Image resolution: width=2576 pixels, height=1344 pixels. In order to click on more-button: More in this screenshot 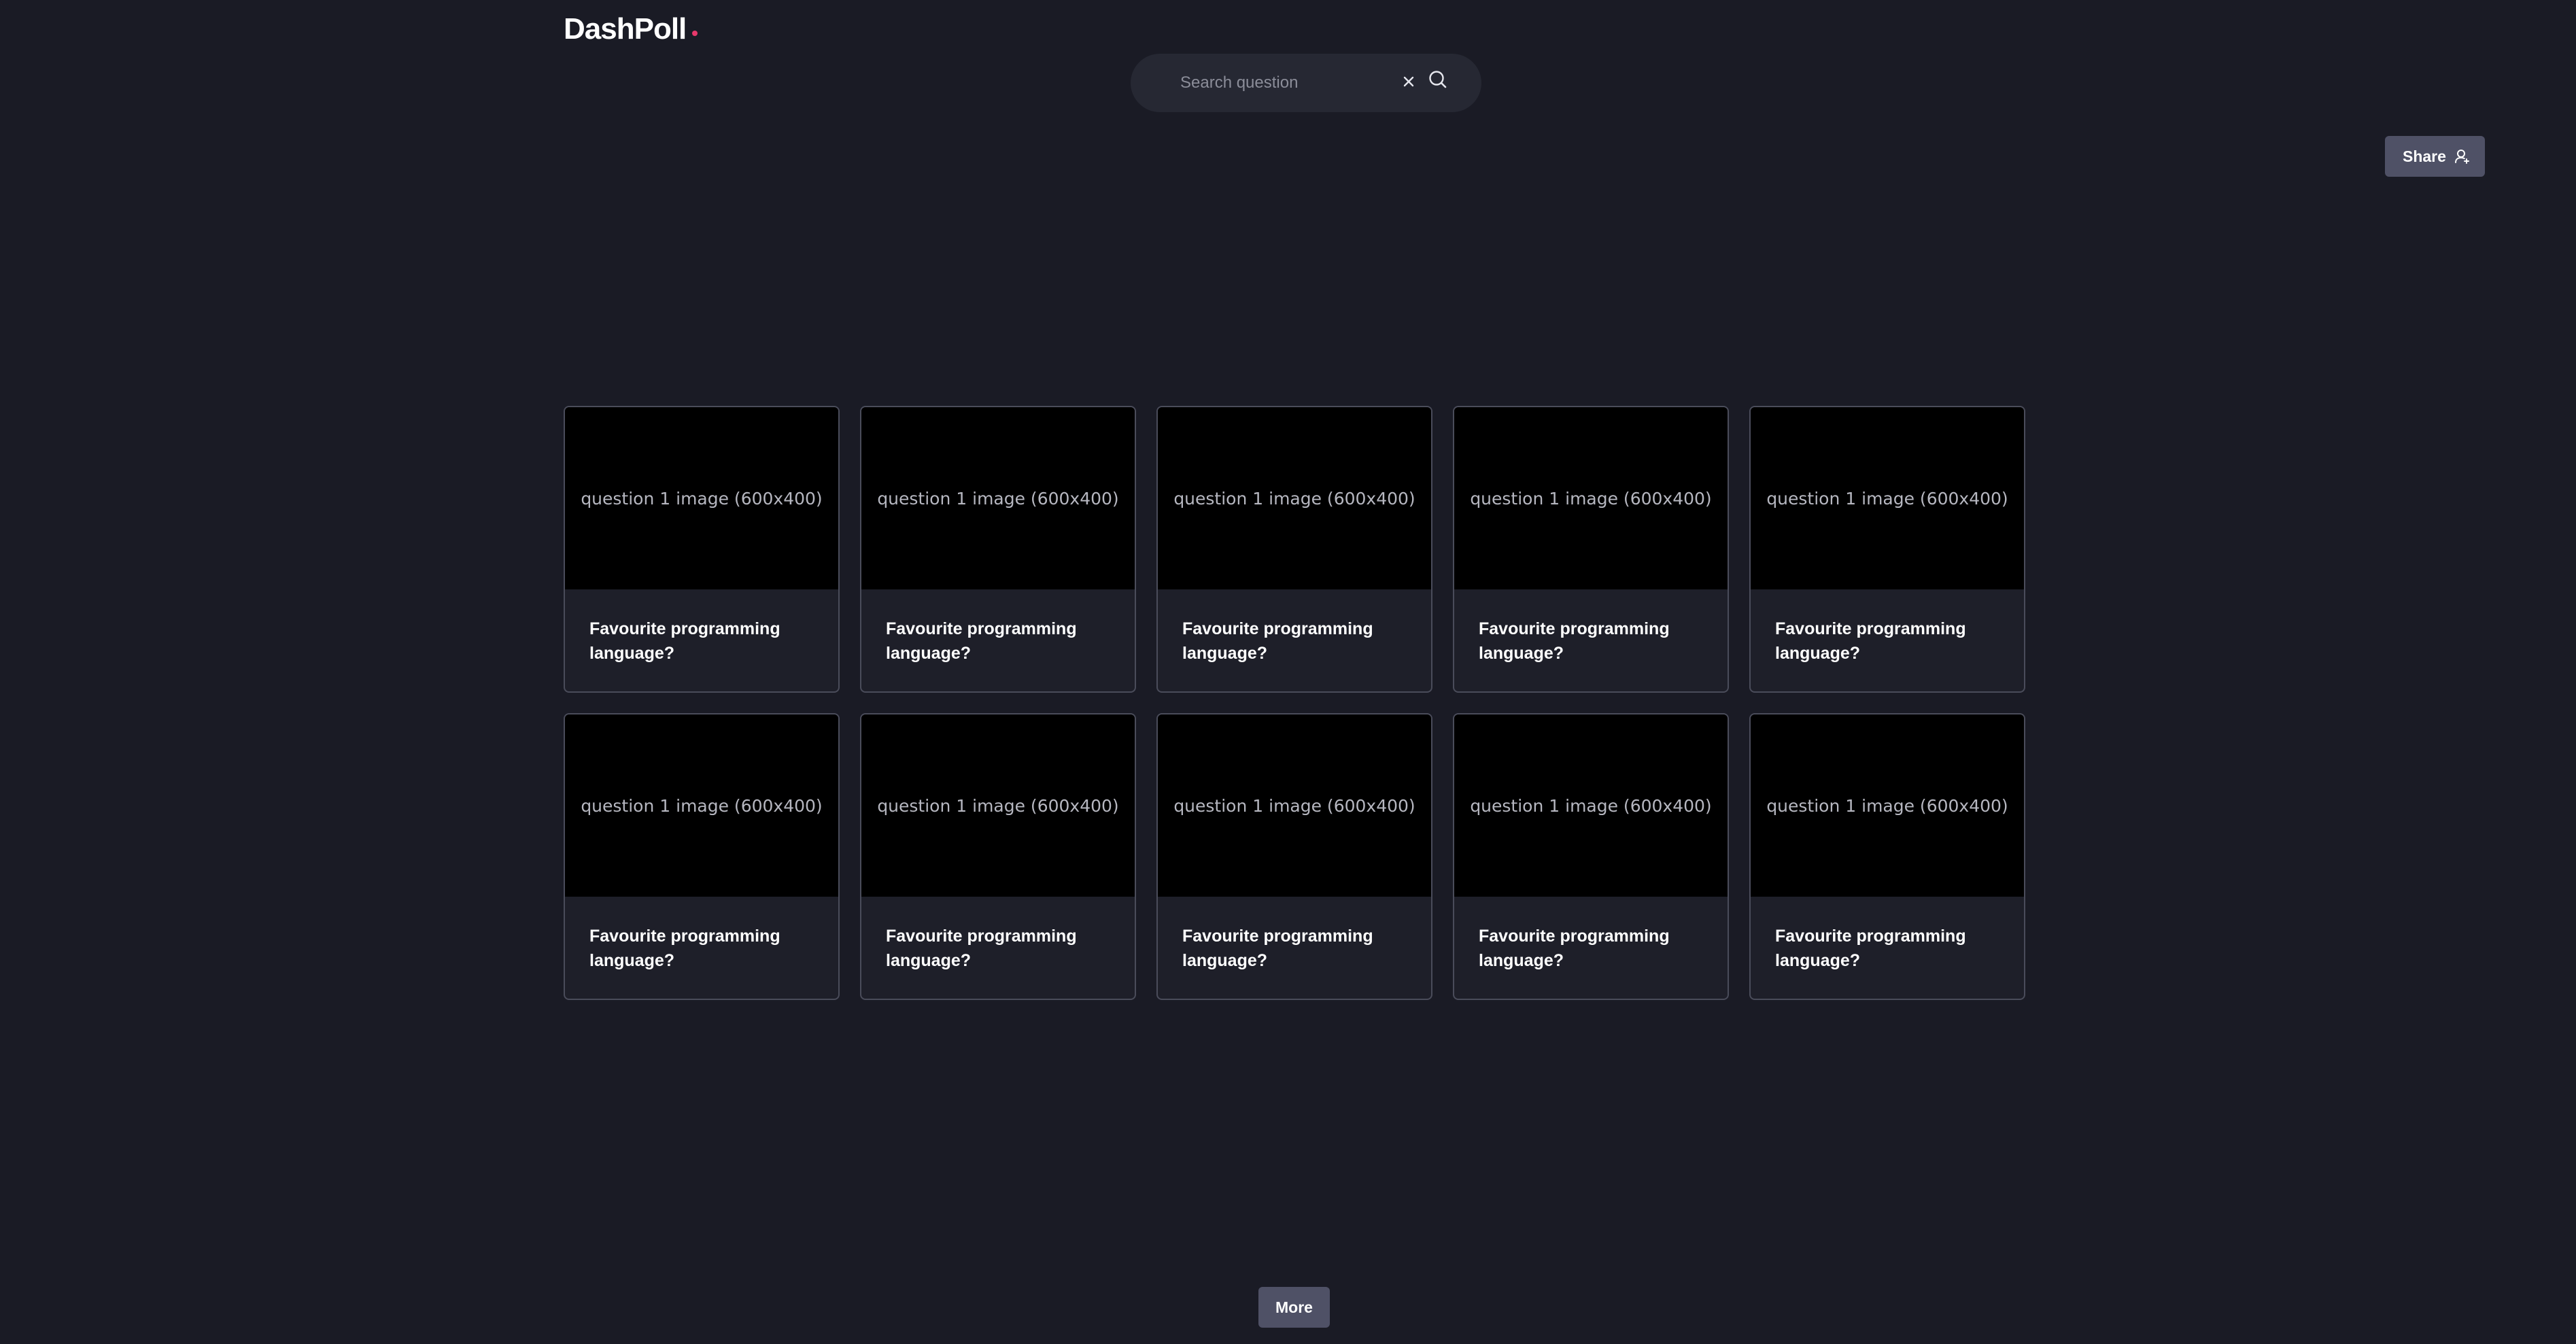, I will do `click(1294, 1307)`.